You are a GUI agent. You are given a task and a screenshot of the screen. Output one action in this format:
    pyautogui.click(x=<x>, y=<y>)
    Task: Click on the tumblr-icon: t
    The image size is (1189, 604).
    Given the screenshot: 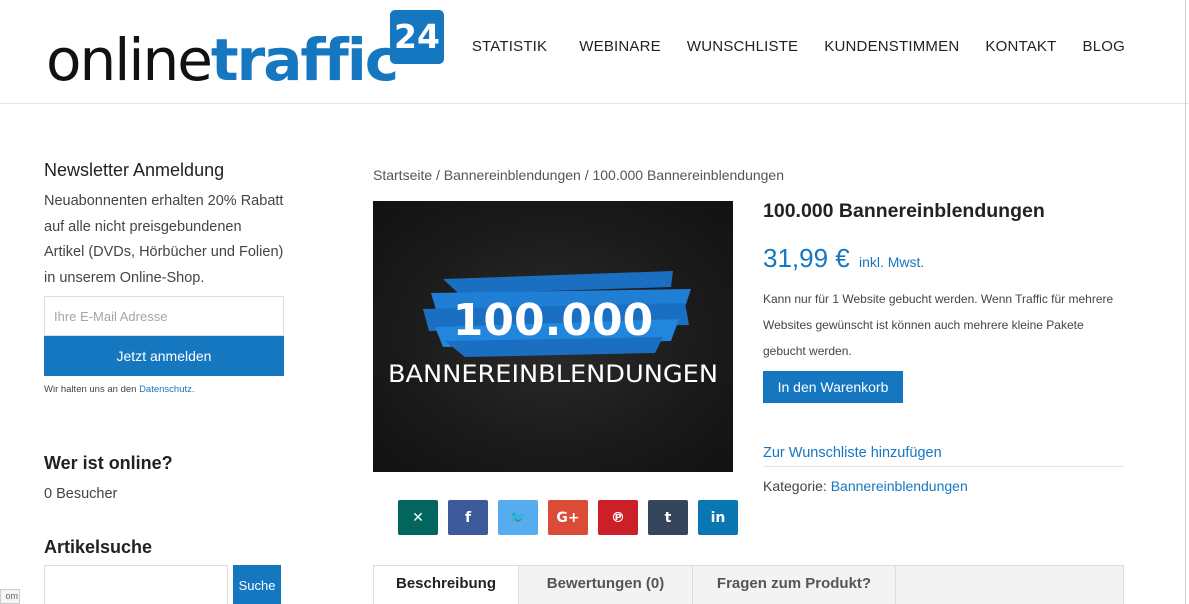 What is the action you would take?
    pyautogui.click(x=668, y=517)
    